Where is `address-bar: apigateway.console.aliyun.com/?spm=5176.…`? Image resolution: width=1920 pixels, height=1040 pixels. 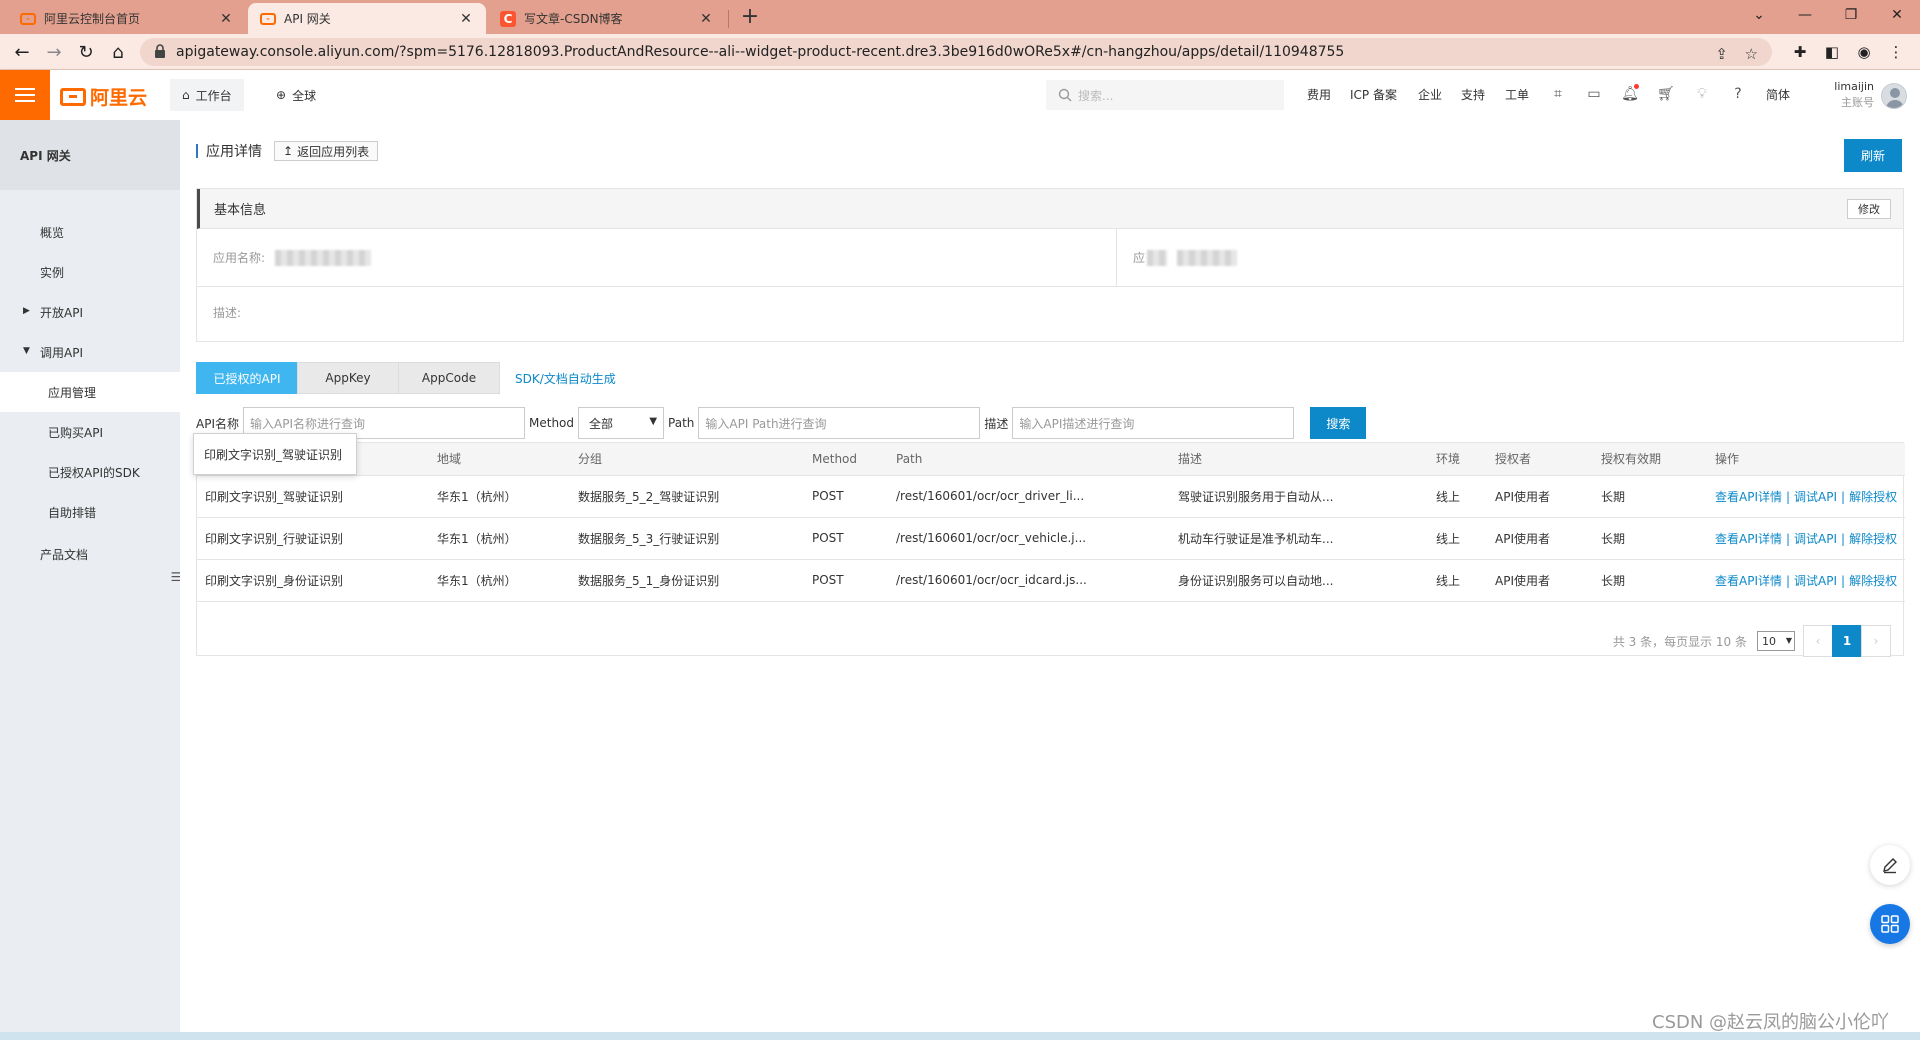
address-bar: apigateway.console.aliyun.com/?spm=5176.… is located at coordinates (956, 52).